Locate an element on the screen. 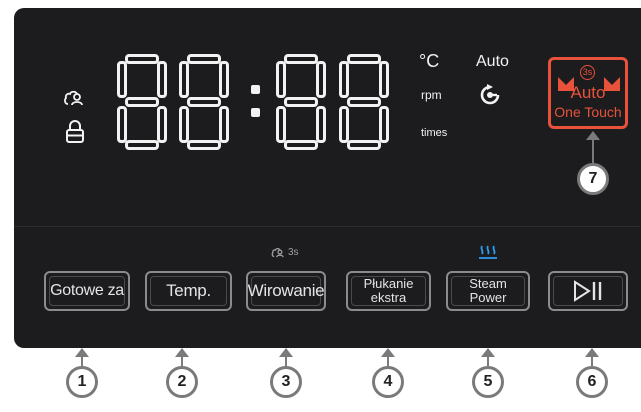  extra-rinse-line2: ekstra is located at coordinates (388, 297).